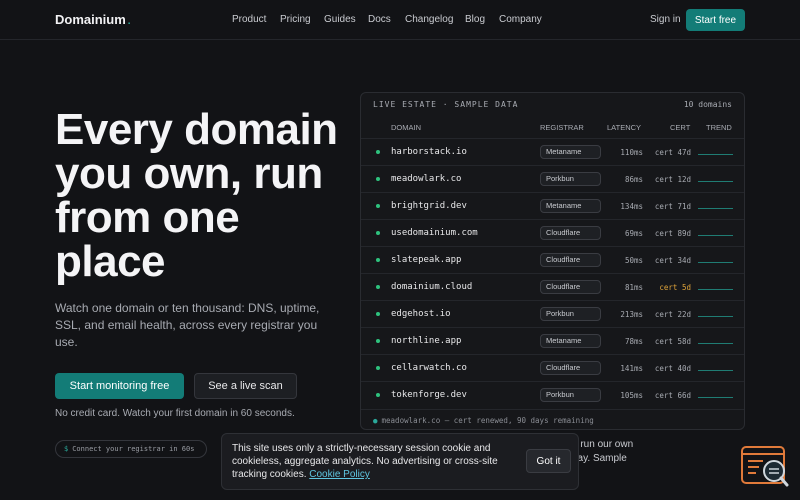  Describe the element at coordinates (672, 179) in the screenshot. I see `cert-value: cert 12d` at that location.